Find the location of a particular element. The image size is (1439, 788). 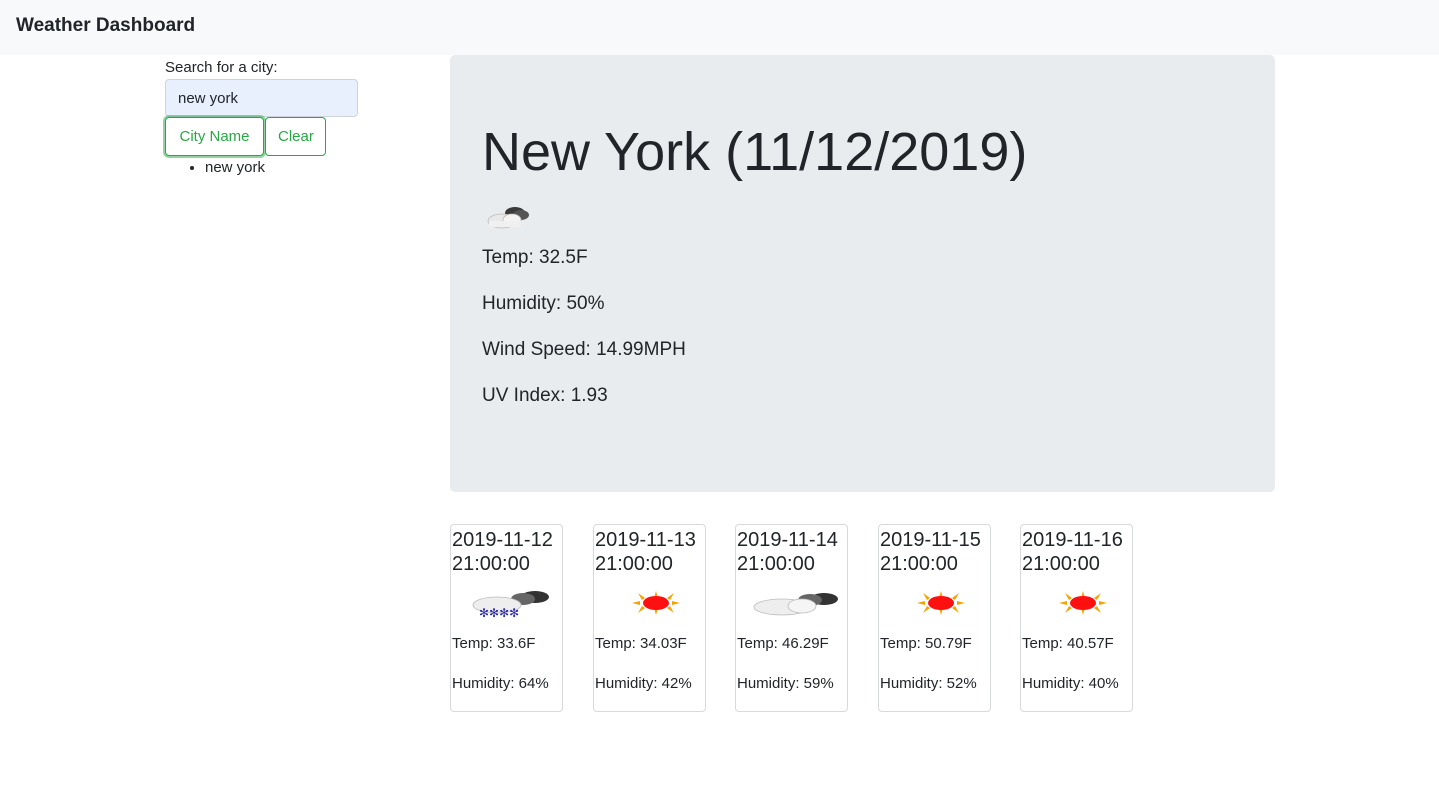

search-label: Search for a city: is located at coordinates (221, 67).